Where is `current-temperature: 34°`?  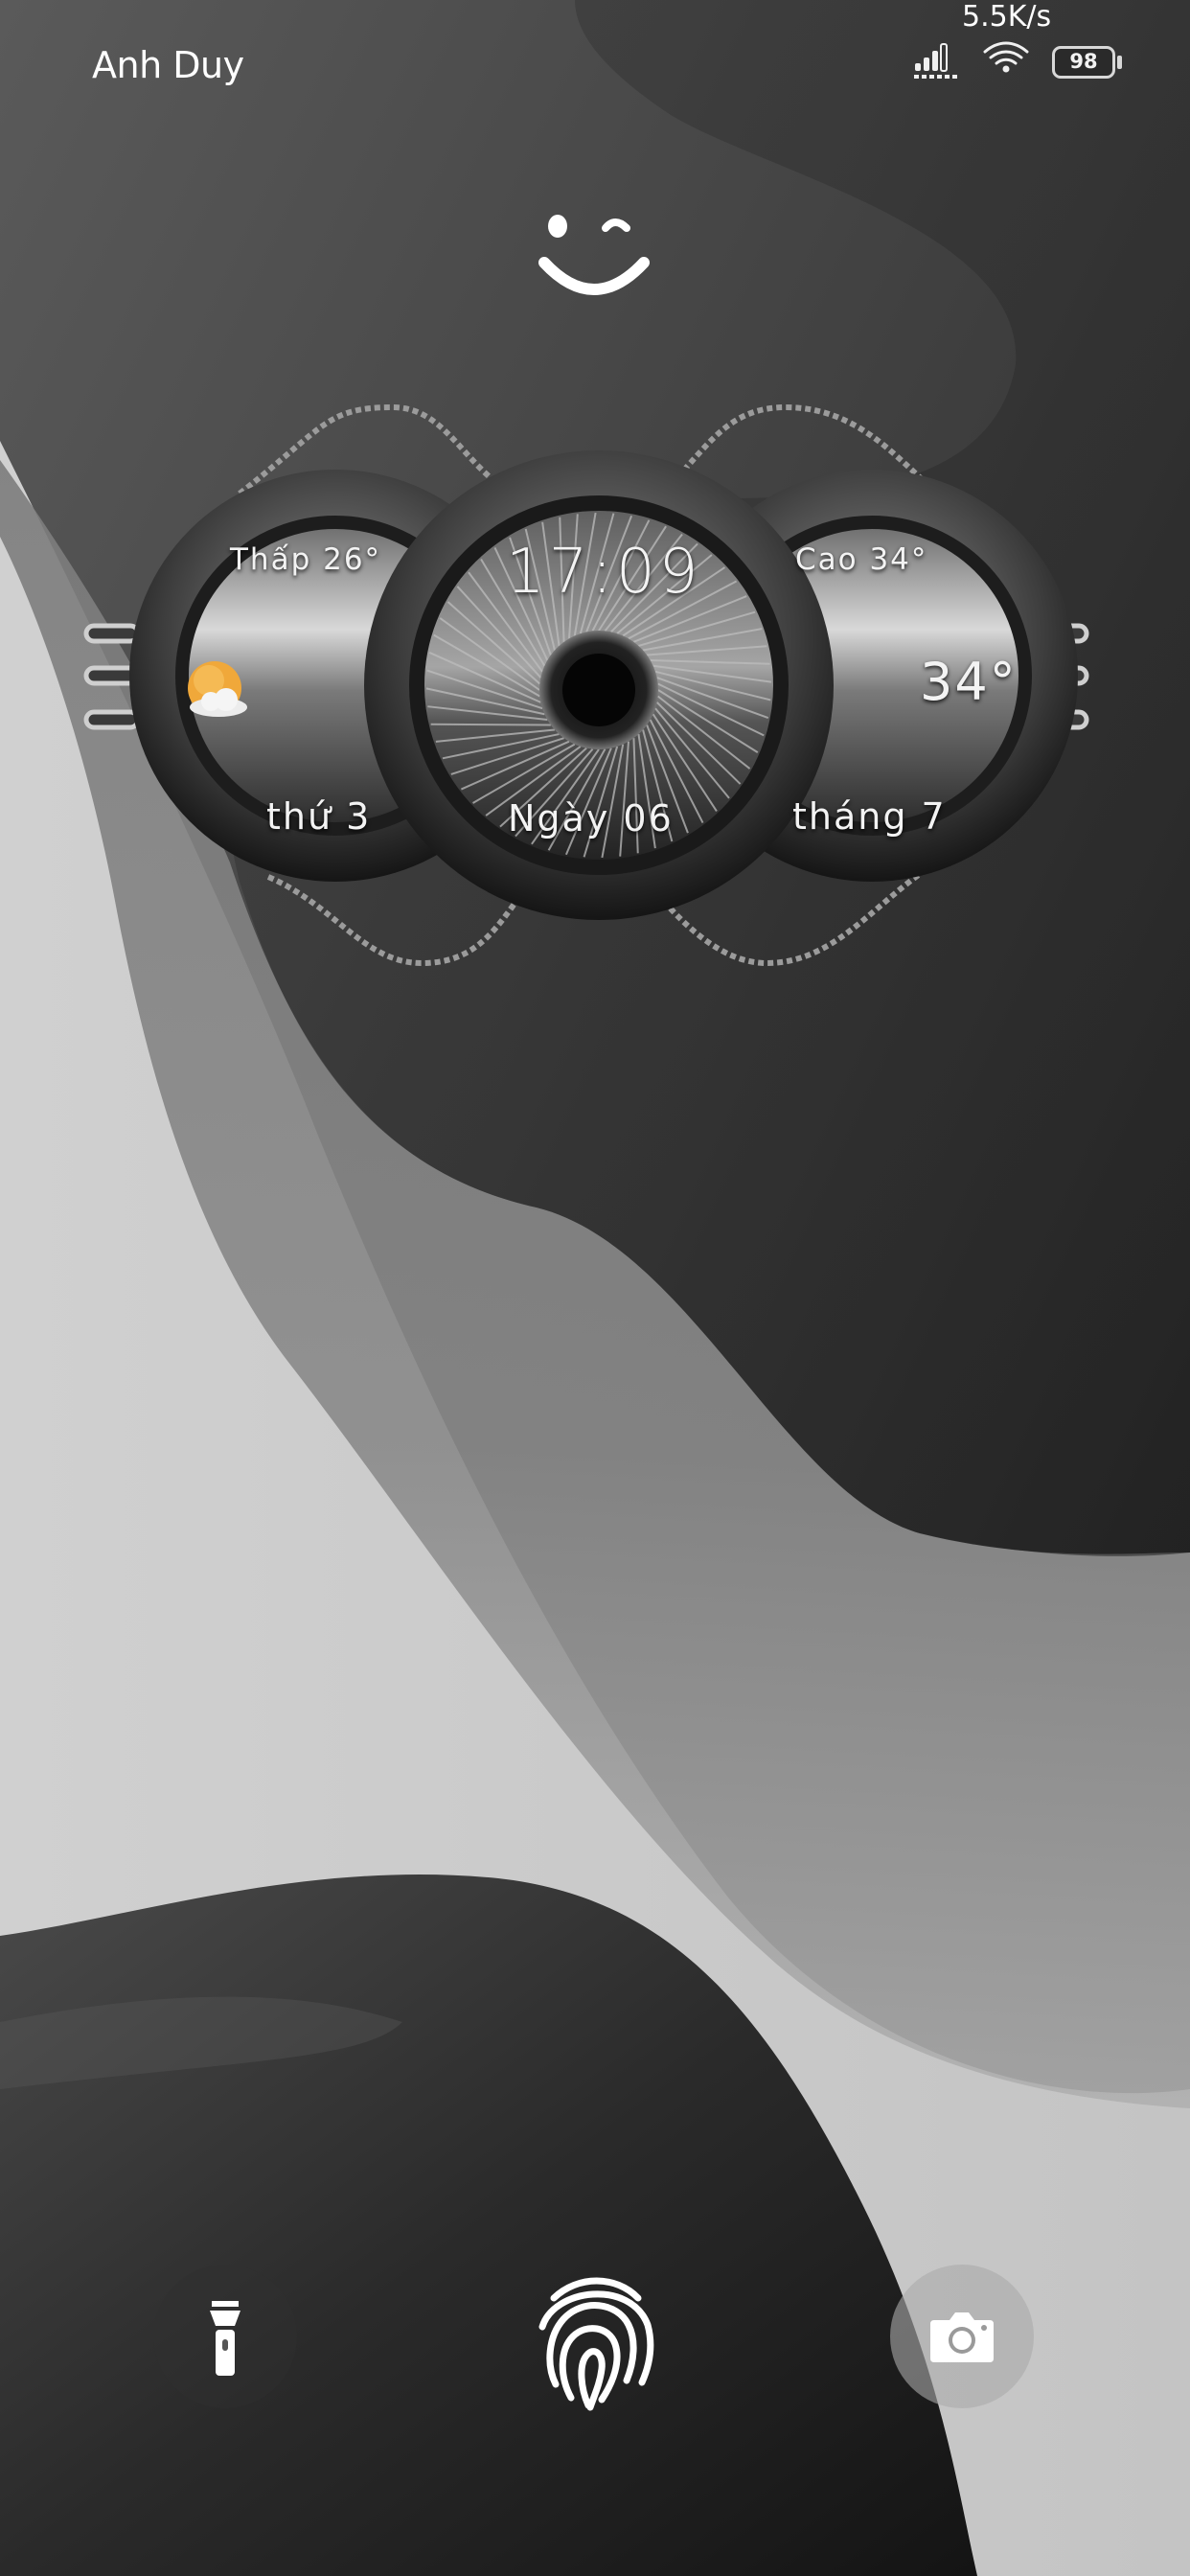
current-temperature: 34° is located at coordinates (969, 682).